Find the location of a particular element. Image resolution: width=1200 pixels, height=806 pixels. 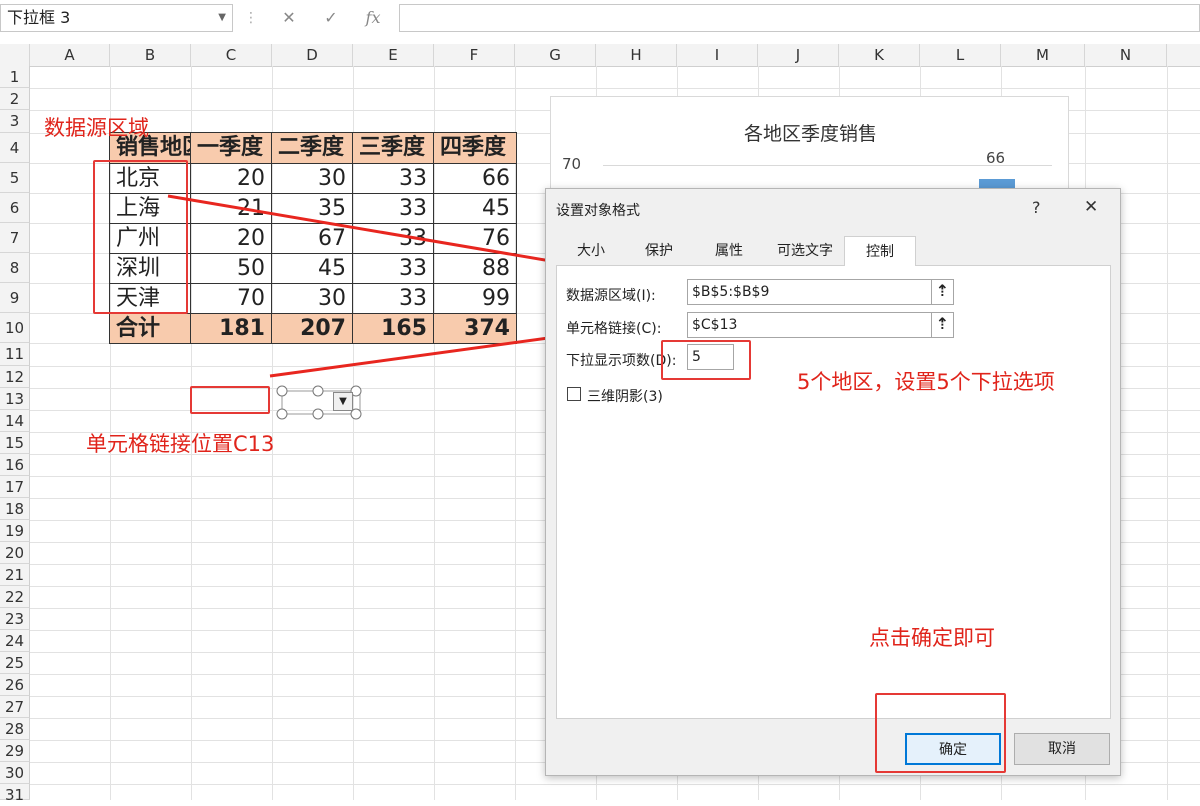

row-header: 17 is located at coordinates (15, 487).